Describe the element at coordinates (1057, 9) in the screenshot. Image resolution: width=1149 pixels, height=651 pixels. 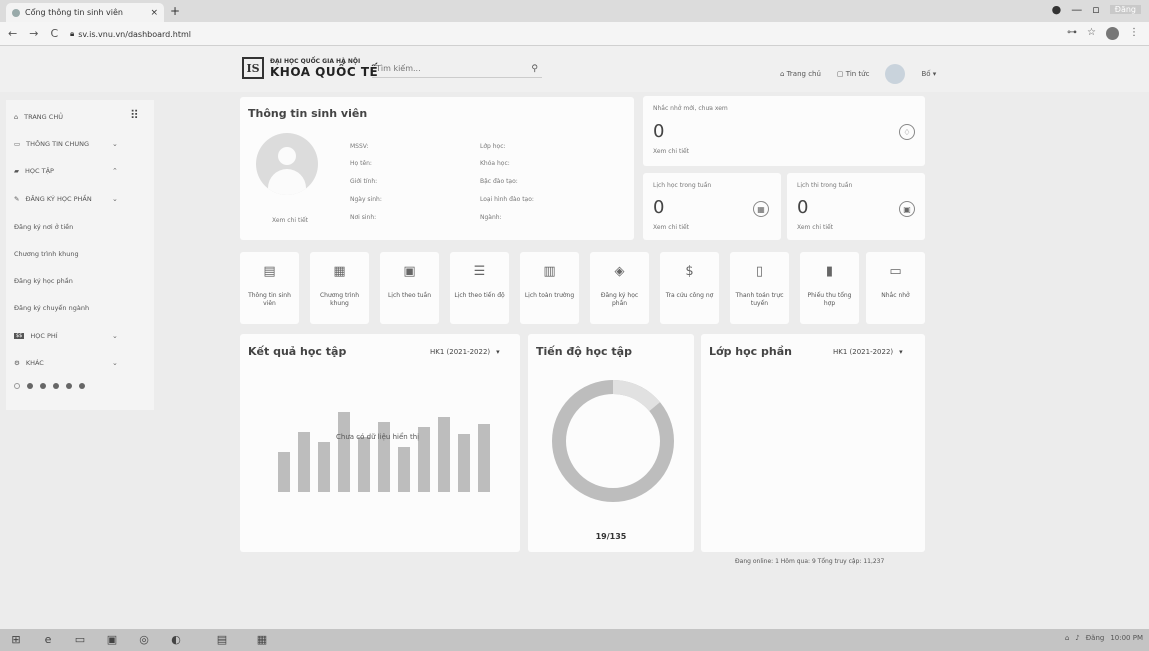
I see `account-circle-icon: ●` at that location.